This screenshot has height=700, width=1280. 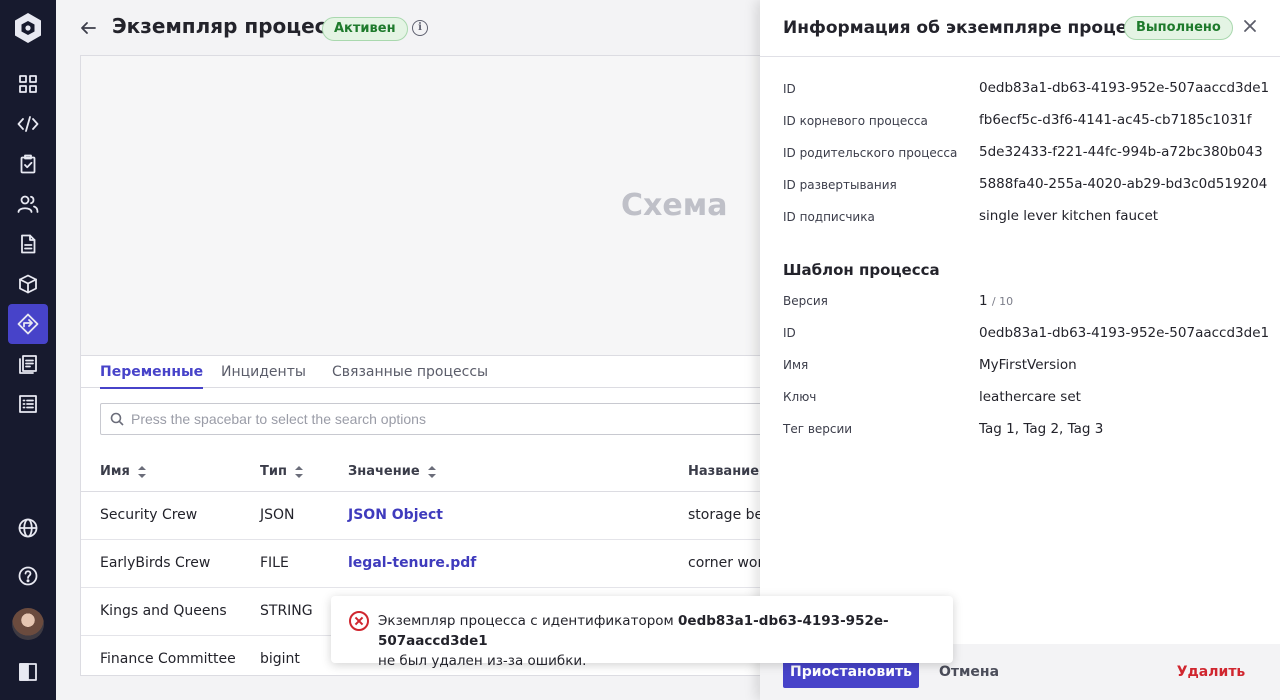 What do you see at coordinates (724, 515) in the screenshot?
I see `cell-description: storage ber` at bounding box center [724, 515].